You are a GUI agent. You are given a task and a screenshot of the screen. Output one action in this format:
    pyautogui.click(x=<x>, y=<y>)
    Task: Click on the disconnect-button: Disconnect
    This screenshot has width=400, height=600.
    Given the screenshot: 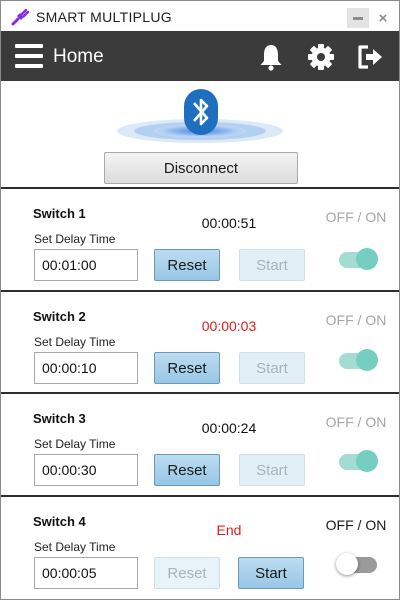 What is the action you would take?
    pyautogui.click(x=201, y=168)
    